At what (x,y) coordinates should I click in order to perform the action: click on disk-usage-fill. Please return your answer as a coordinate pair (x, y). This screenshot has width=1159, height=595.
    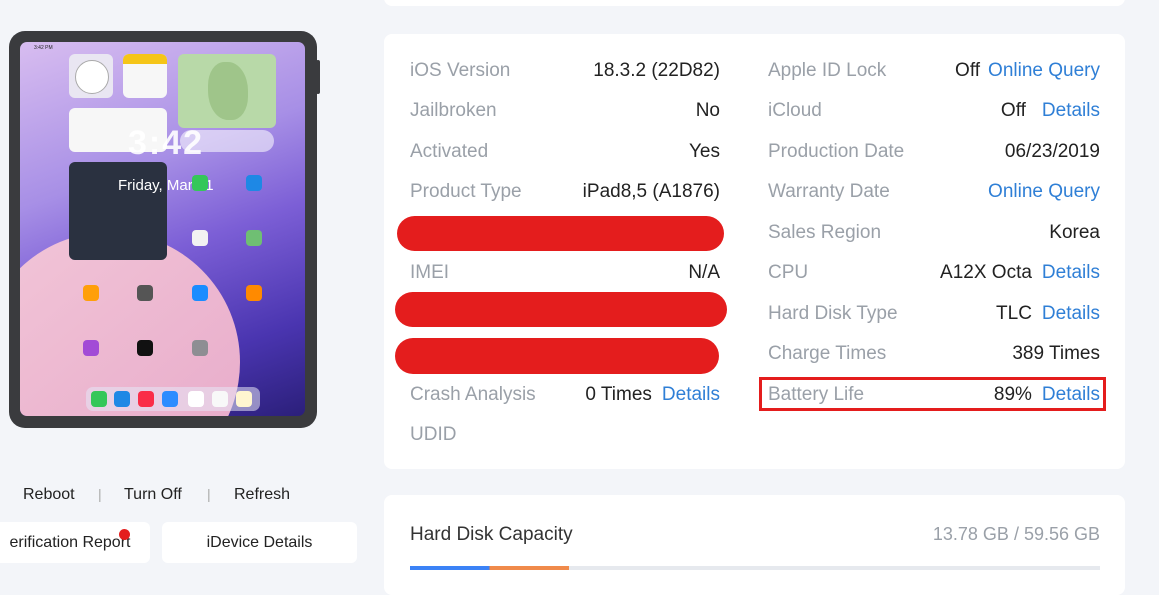
    Looking at the image, I should click on (489, 568).